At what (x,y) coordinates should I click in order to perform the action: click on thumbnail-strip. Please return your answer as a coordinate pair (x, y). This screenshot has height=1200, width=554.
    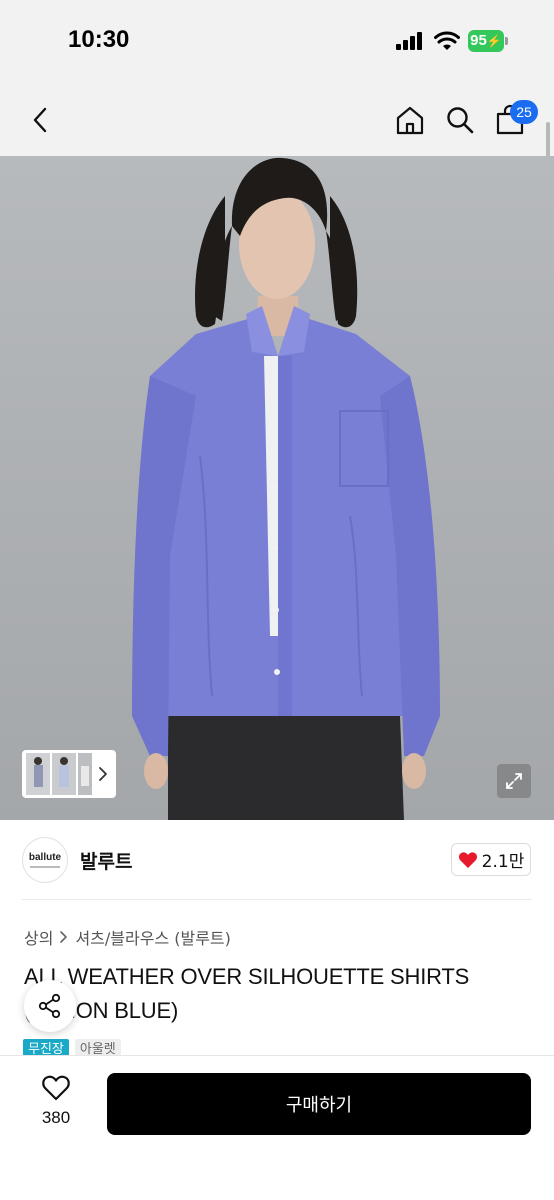
    Looking at the image, I should click on (69, 774).